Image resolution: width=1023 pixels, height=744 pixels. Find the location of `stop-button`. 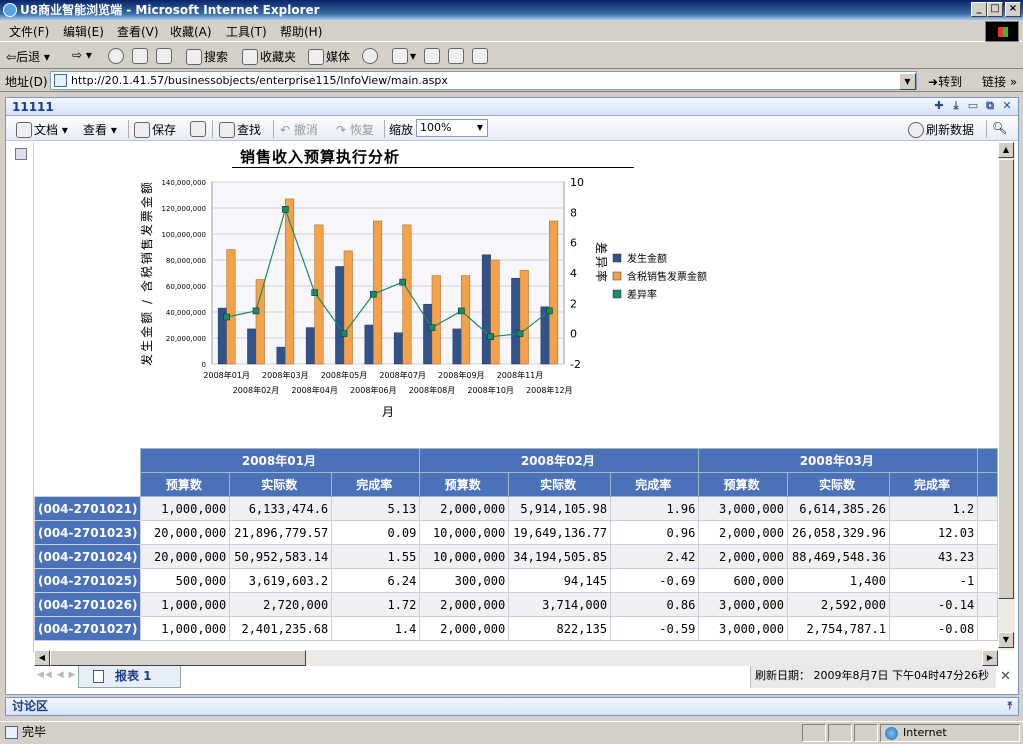

stop-button is located at coordinates (117, 56).